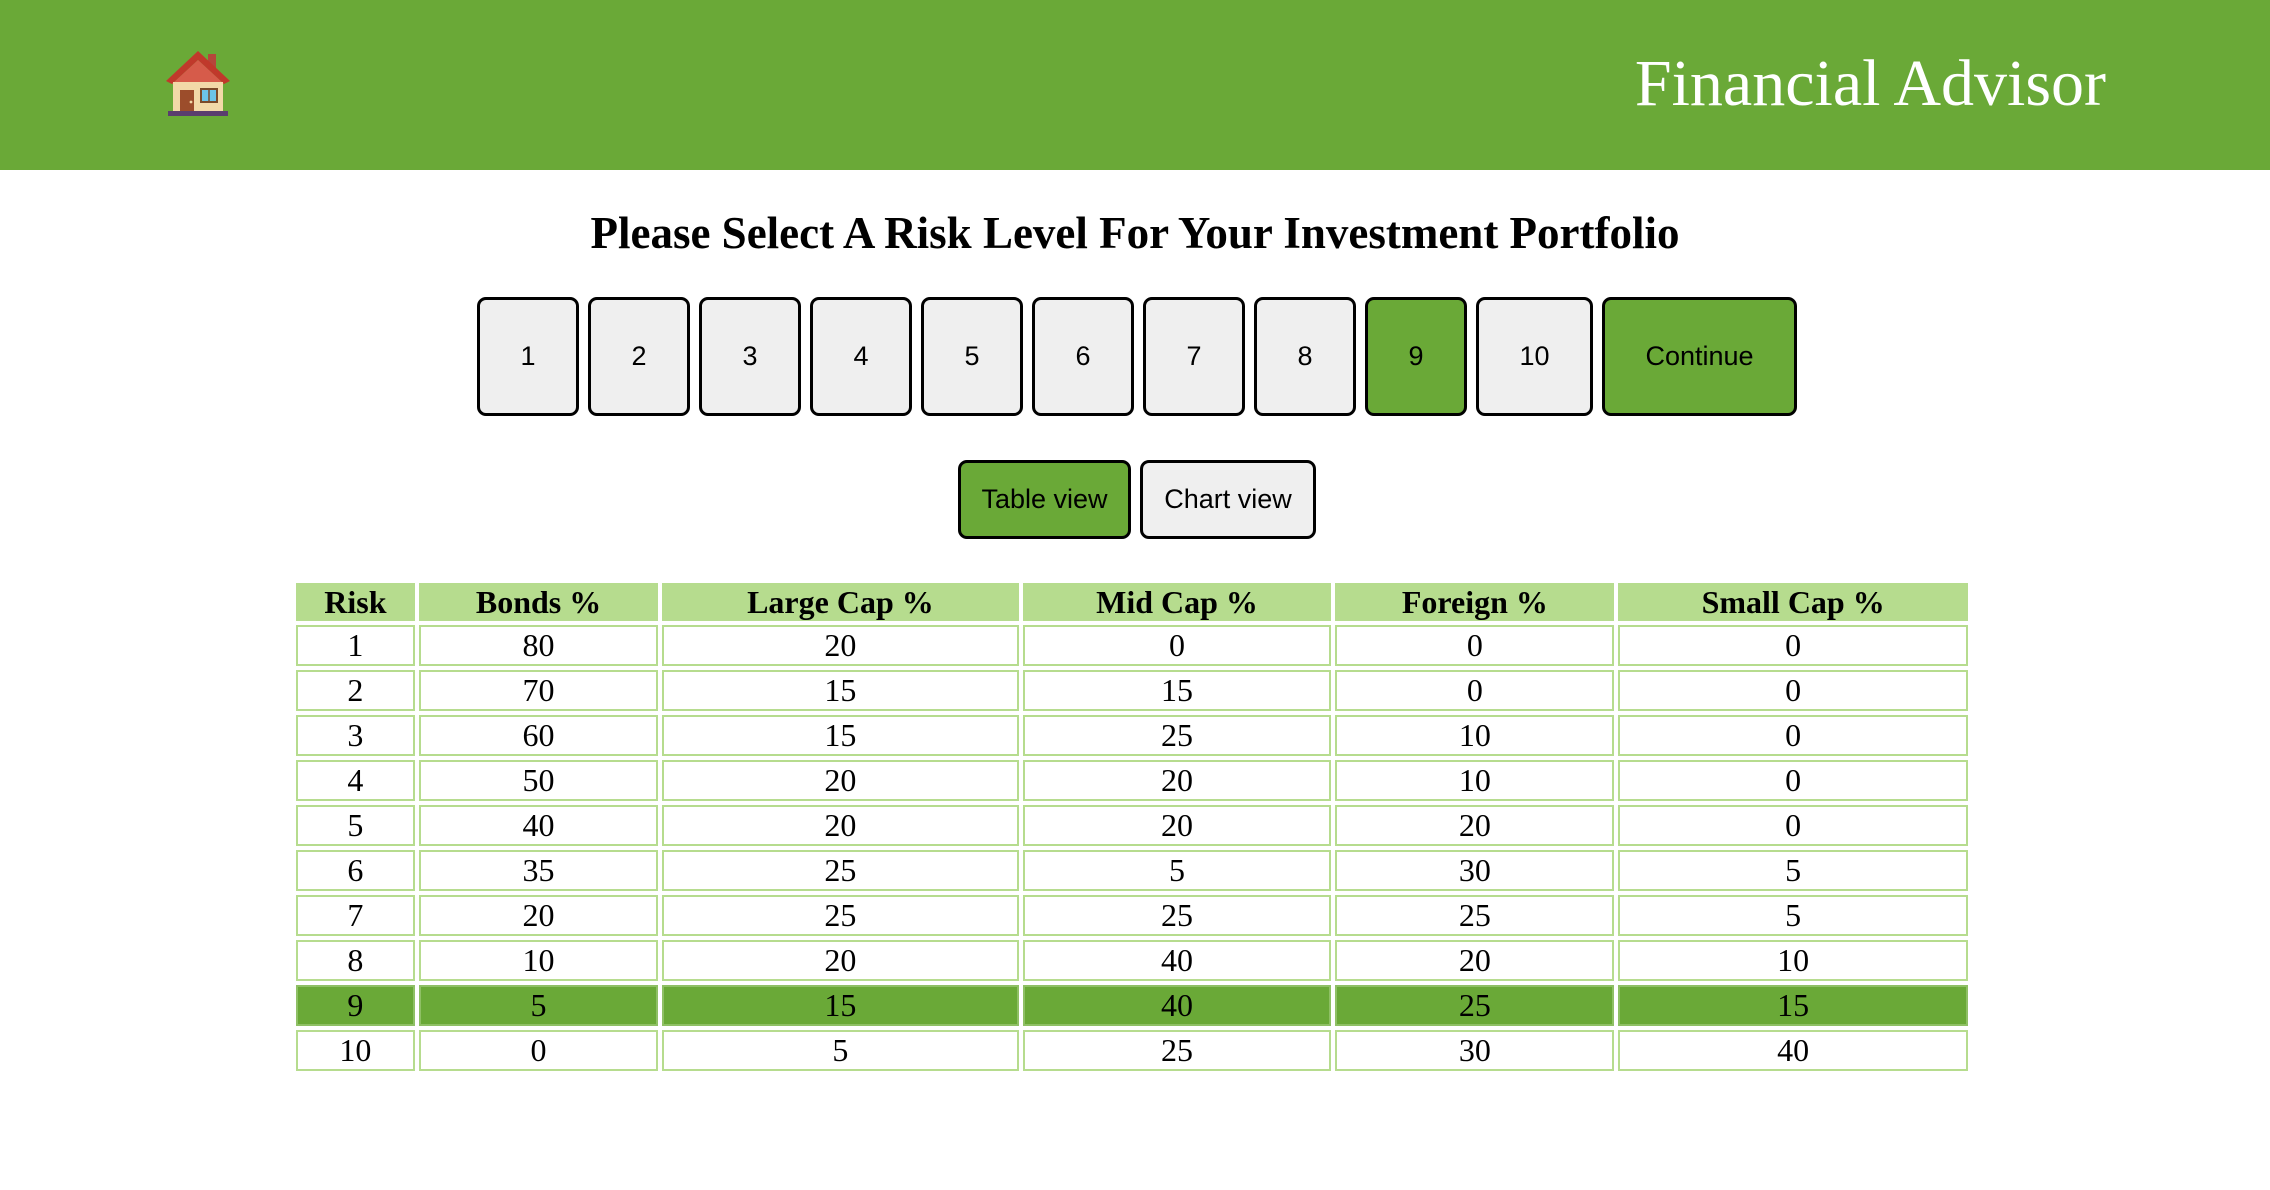 The image size is (2270, 1190). Describe the element at coordinates (528, 356) in the screenshot. I see `risk-button-1: 1` at that location.